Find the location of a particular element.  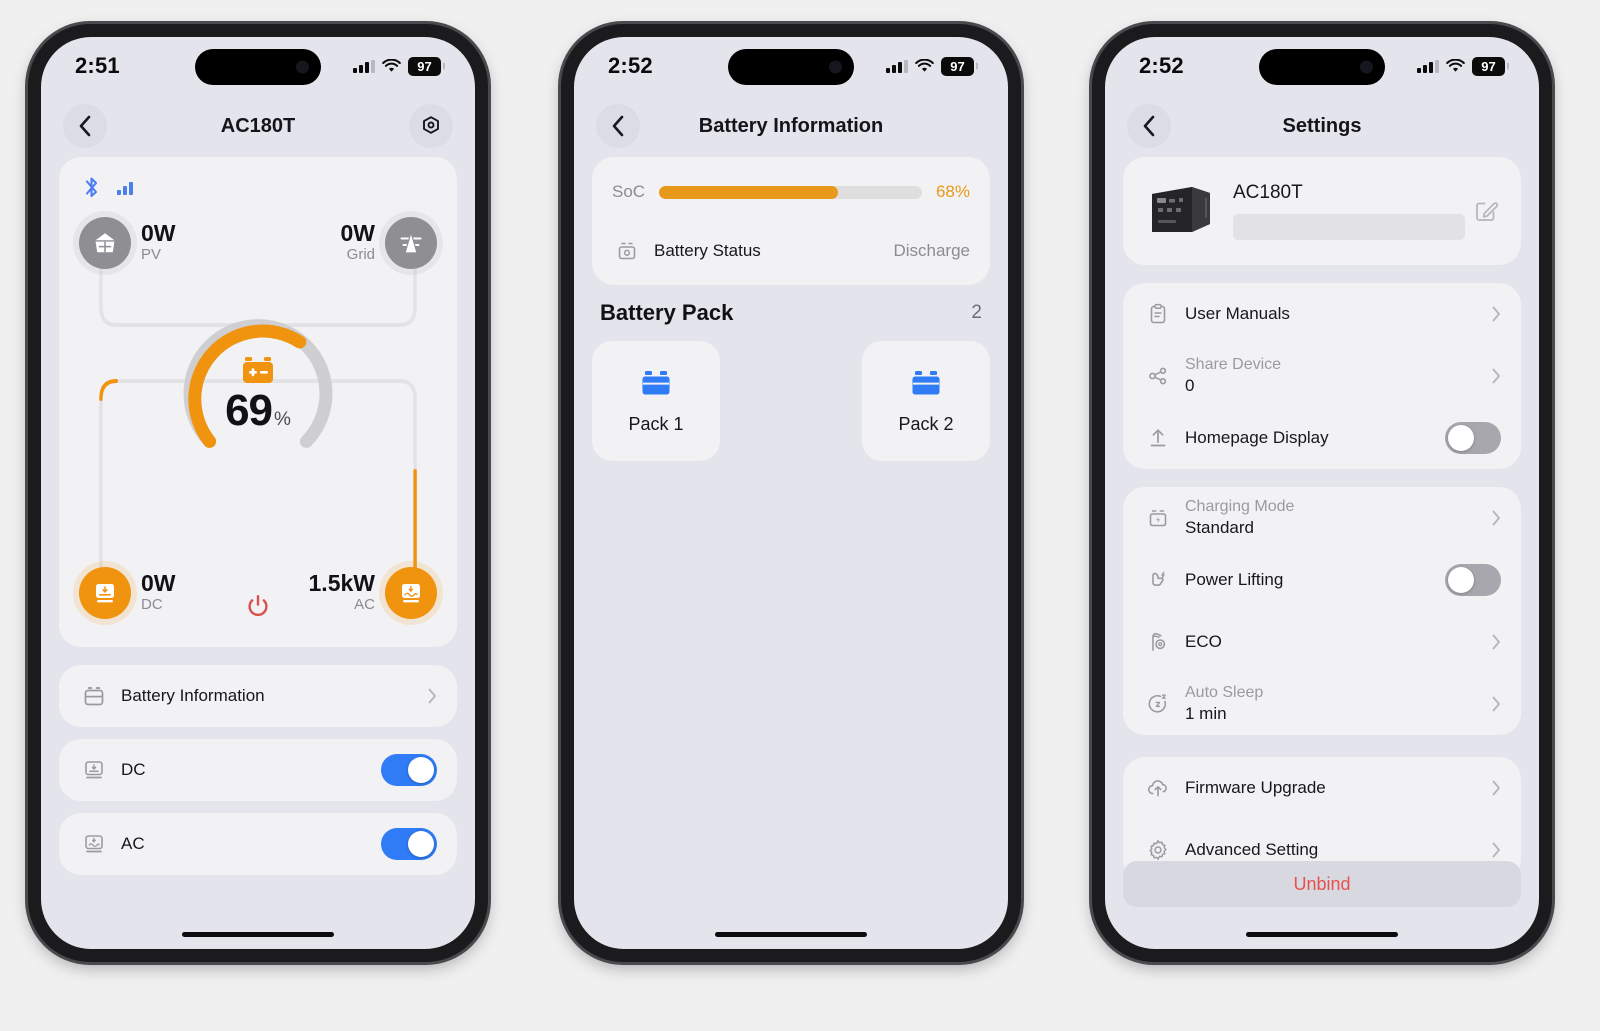

row-label: Firmware Upgrade is located at coordinates (1255, 787).